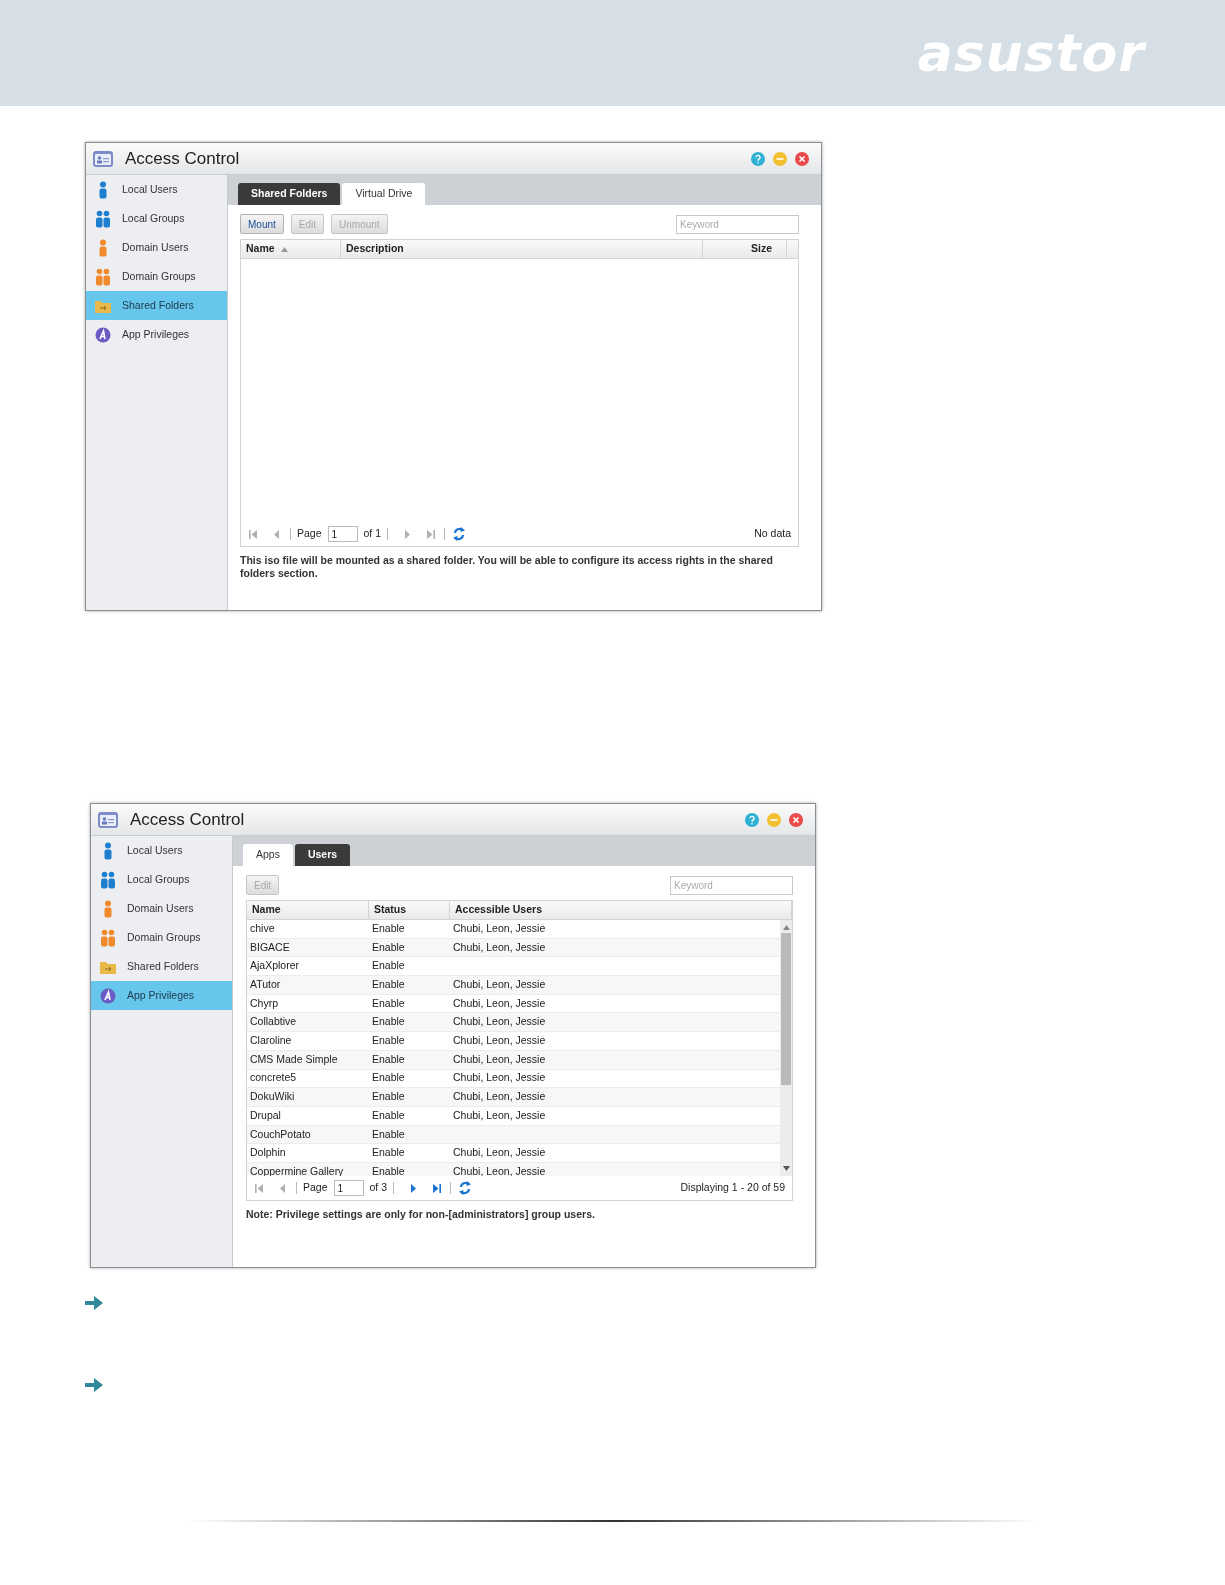 This screenshot has height=1585, width=1225. I want to click on table-cell: AjaXplorer, so click(275, 965).